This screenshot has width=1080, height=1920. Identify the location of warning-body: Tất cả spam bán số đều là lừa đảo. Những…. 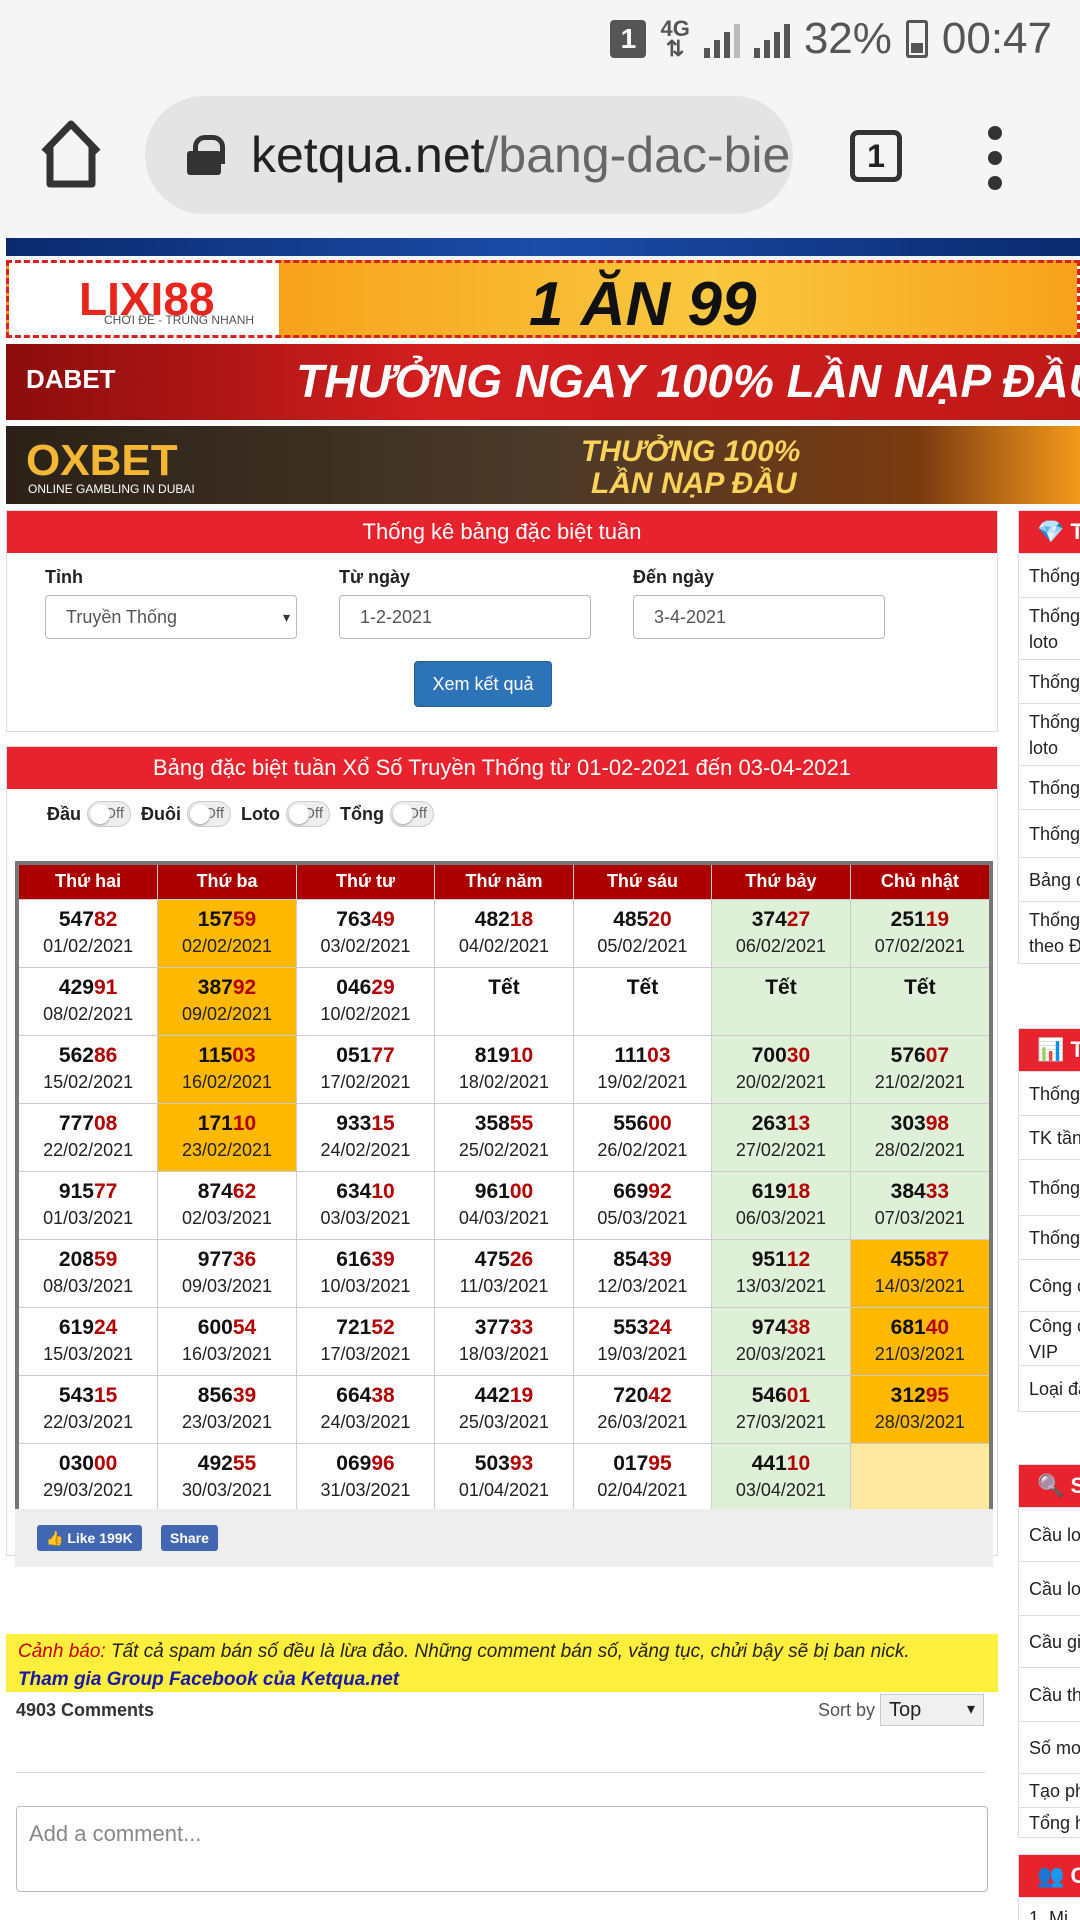
(507, 1651).